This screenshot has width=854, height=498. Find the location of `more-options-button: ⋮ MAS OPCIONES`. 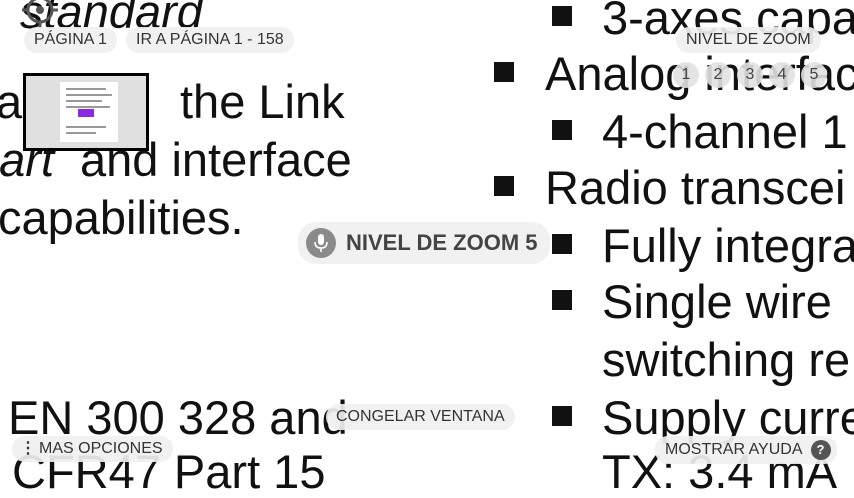

more-options-button: ⋮ MAS OPCIONES is located at coordinates (92, 449).